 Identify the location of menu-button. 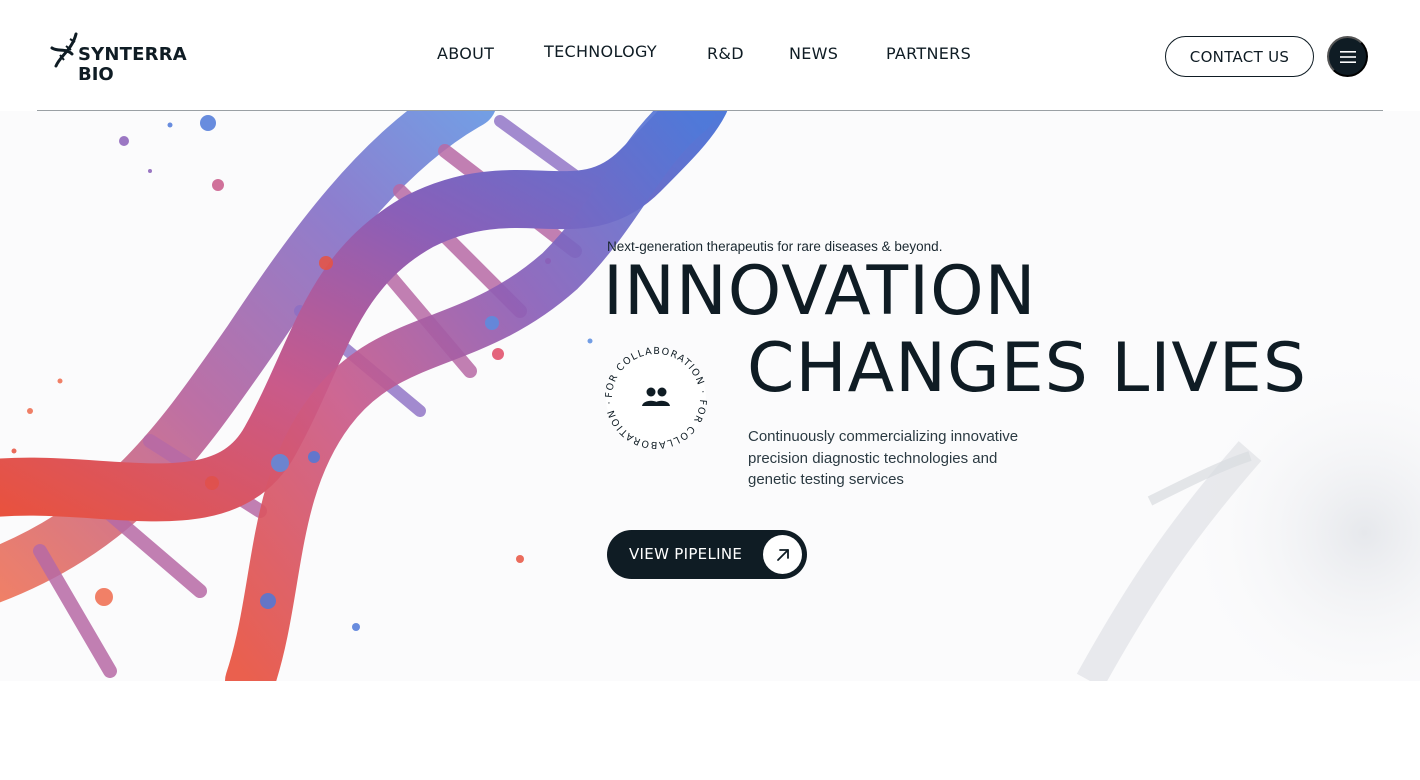
(1347, 56).